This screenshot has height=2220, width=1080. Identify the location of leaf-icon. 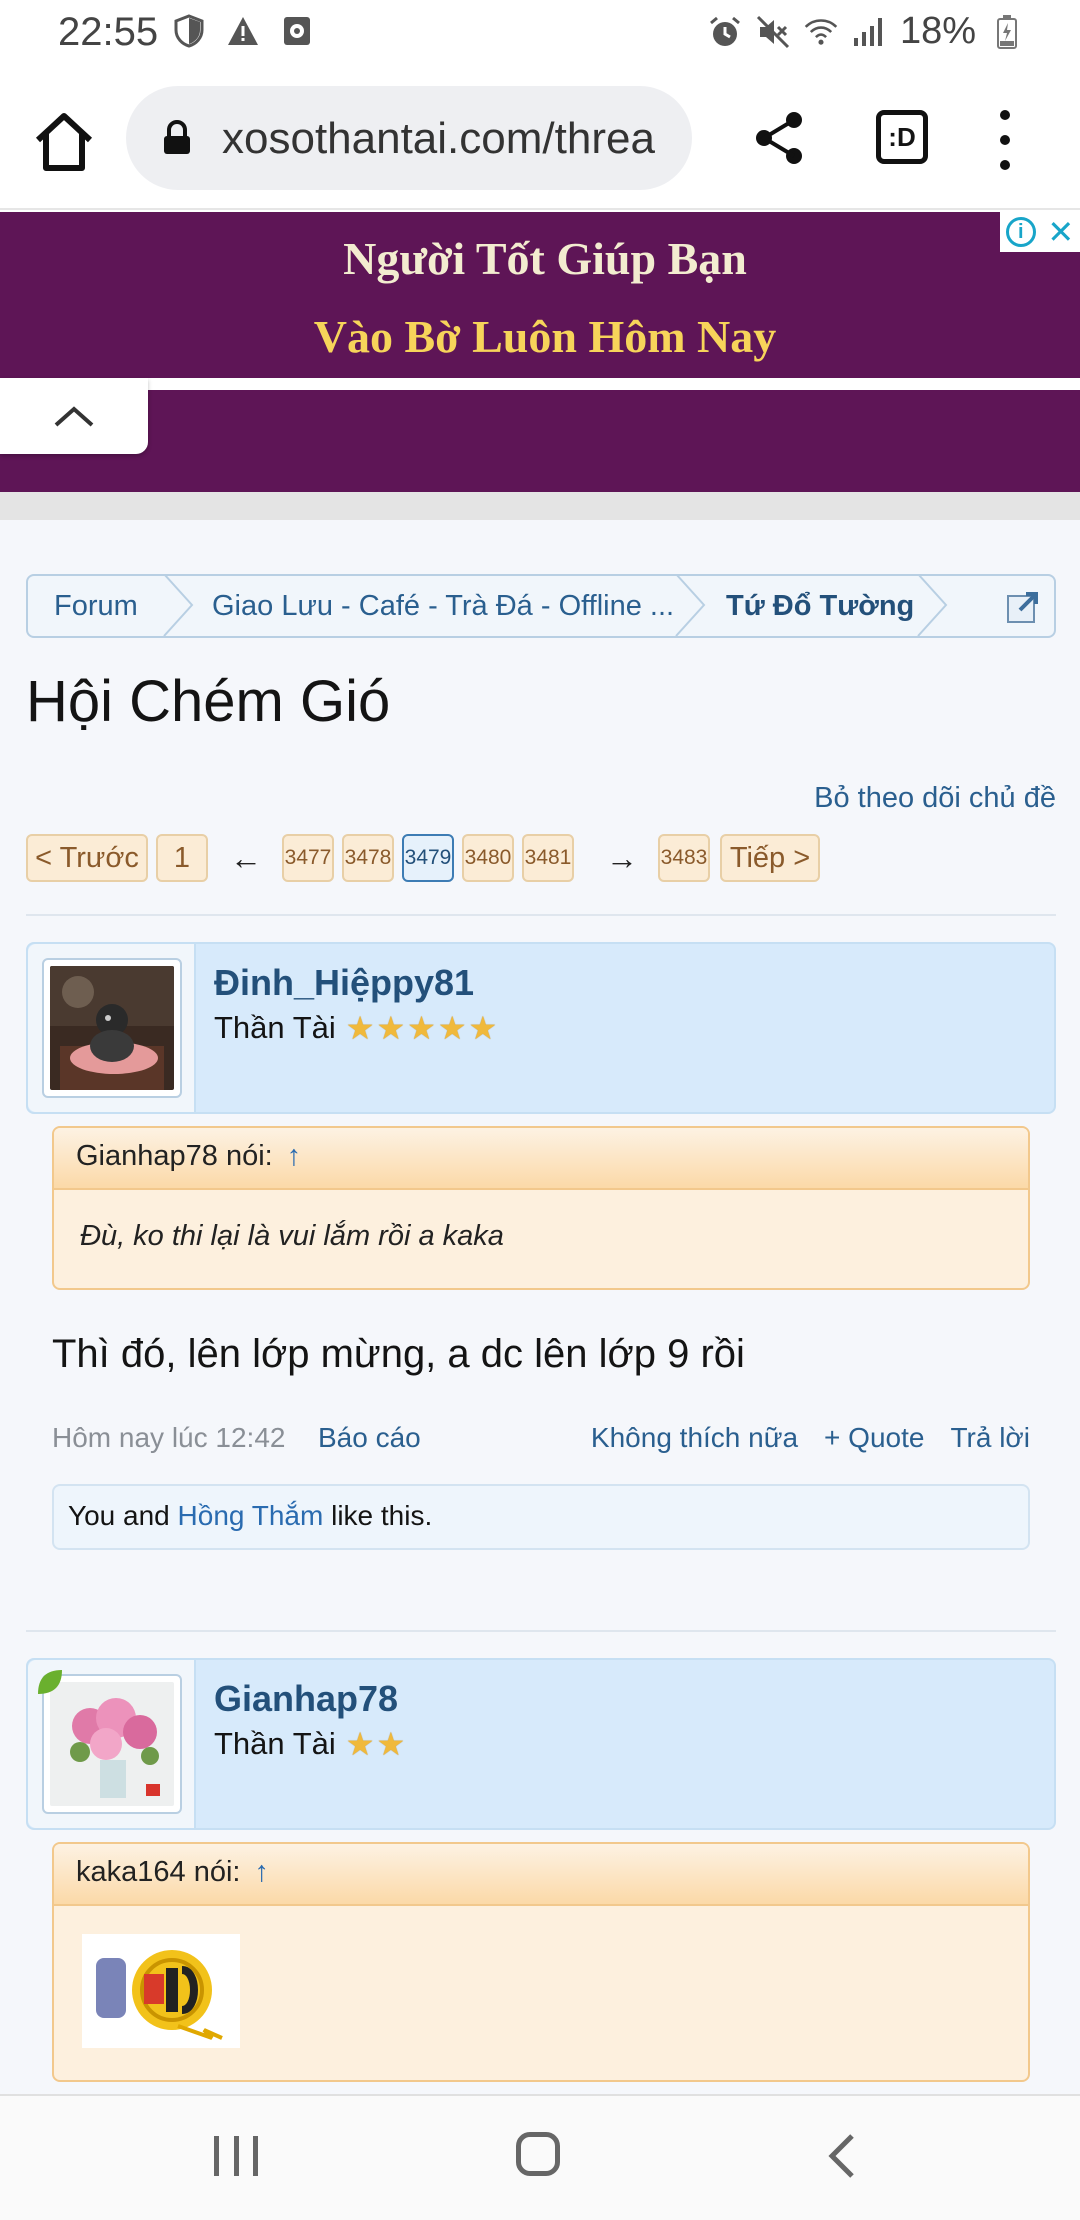
(50, 1682).